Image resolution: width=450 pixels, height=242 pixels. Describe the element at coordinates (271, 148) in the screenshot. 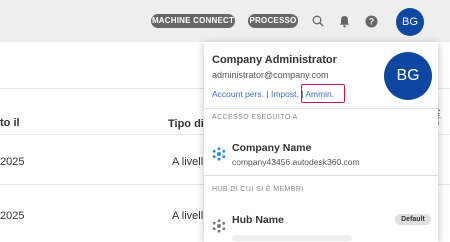

I see `access-company-name: Company Name` at that location.